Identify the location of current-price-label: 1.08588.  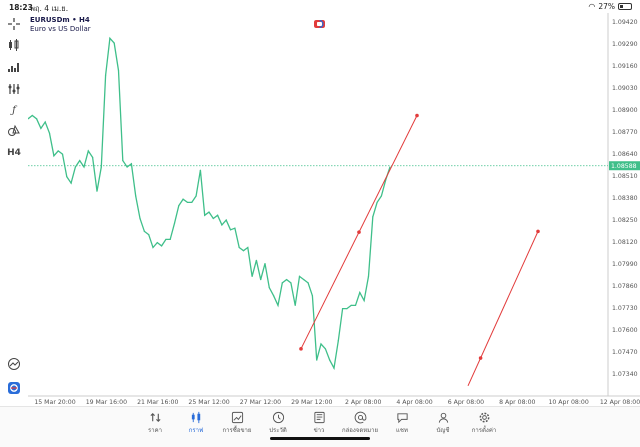
(624, 166).